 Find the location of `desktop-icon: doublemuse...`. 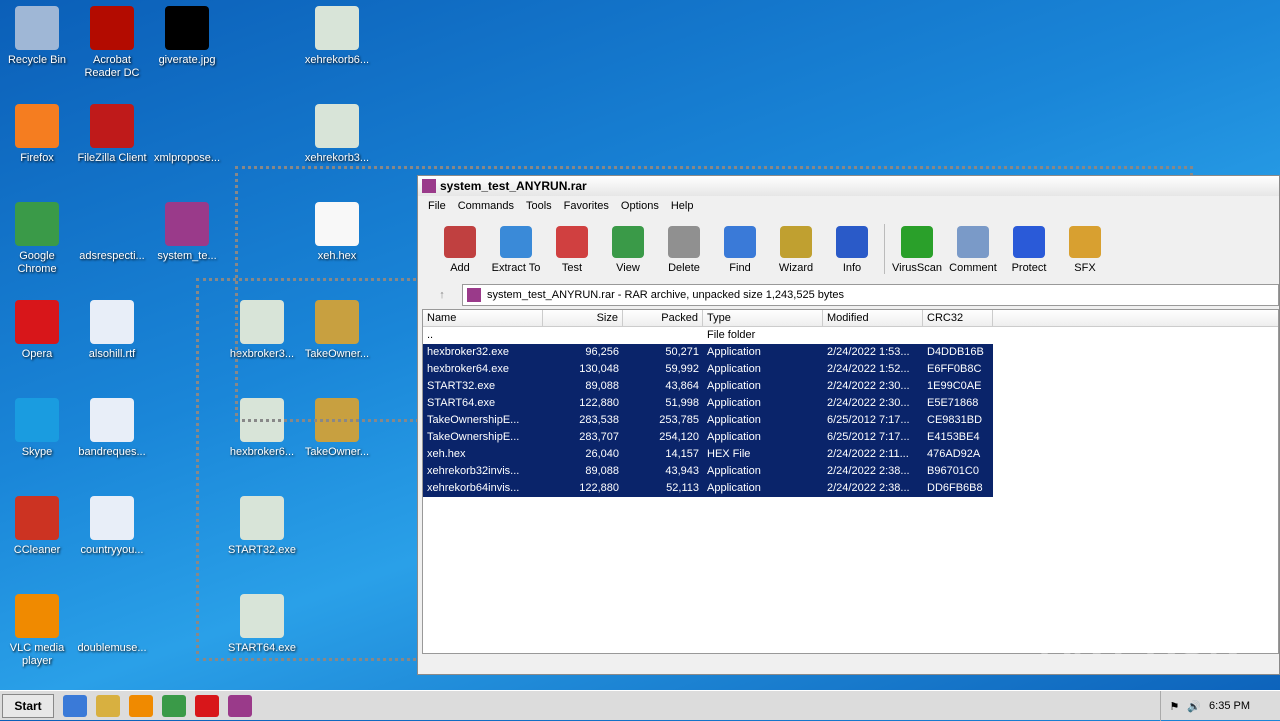

desktop-icon: doublemuse... is located at coordinates (112, 624).